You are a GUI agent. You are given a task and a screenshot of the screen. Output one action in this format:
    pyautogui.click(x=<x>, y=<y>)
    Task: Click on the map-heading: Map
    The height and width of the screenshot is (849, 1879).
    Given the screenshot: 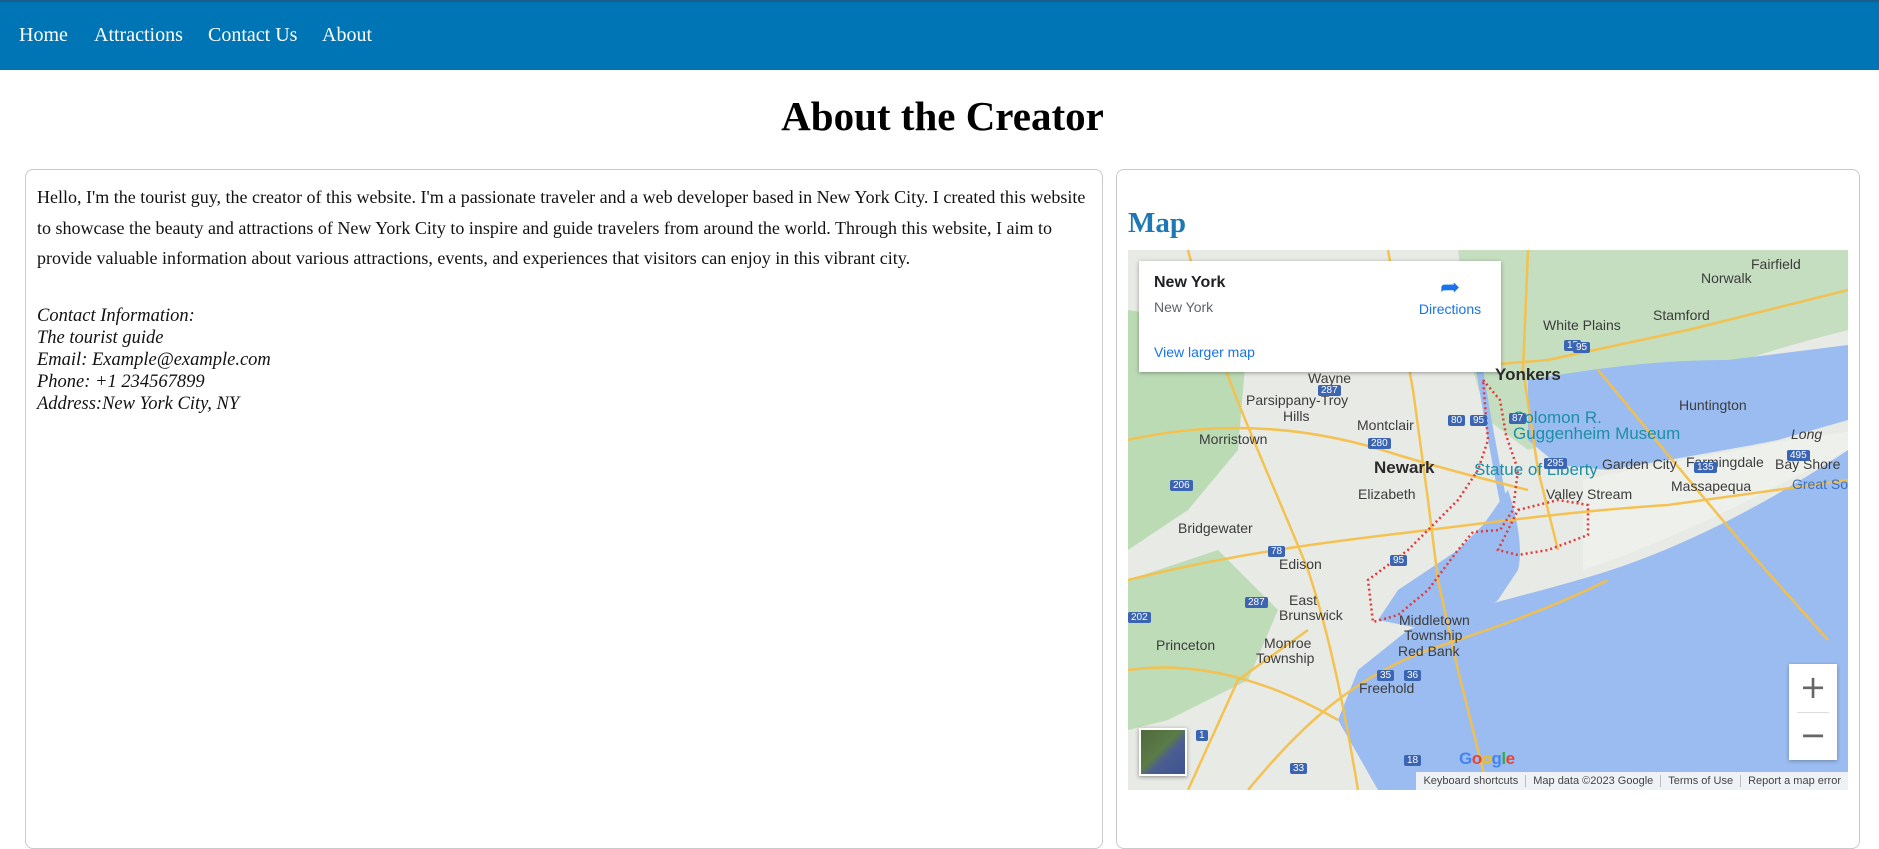 What is the action you would take?
    pyautogui.click(x=1157, y=223)
    